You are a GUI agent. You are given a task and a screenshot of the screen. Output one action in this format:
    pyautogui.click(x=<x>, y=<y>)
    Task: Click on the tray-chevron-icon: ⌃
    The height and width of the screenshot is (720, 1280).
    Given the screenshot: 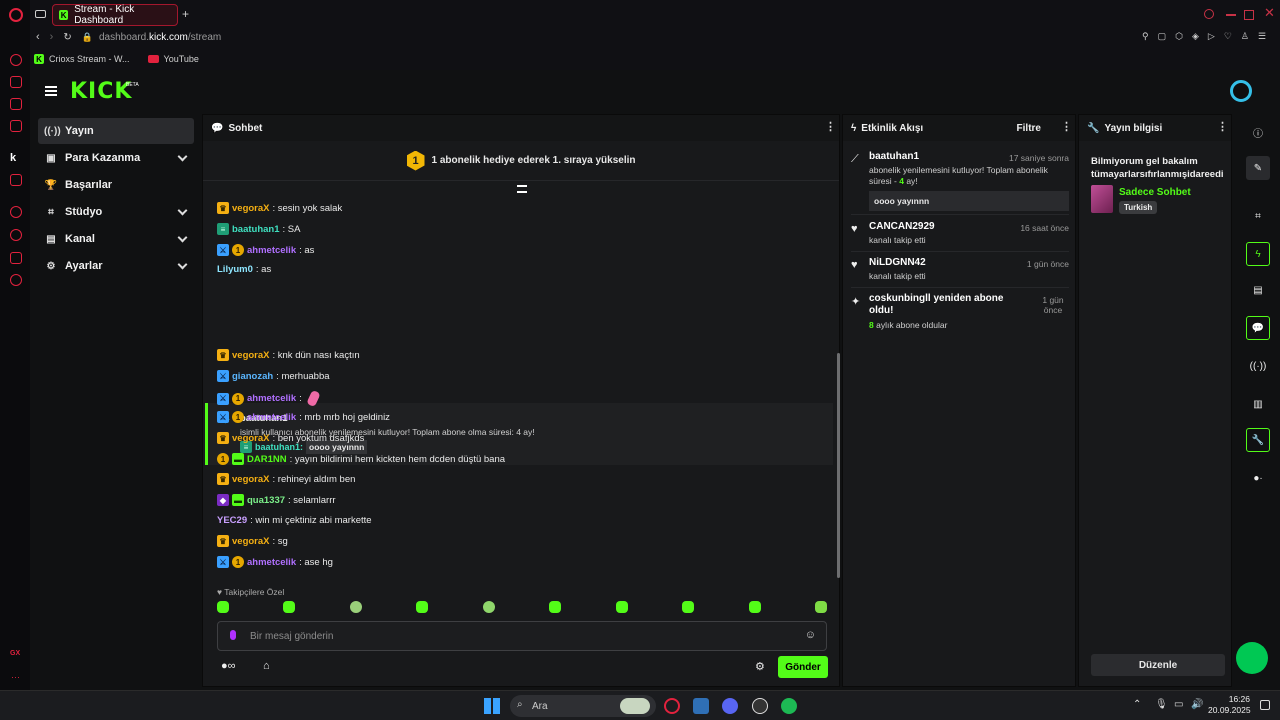 What is the action you would take?
    pyautogui.click(x=1137, y=704)
    